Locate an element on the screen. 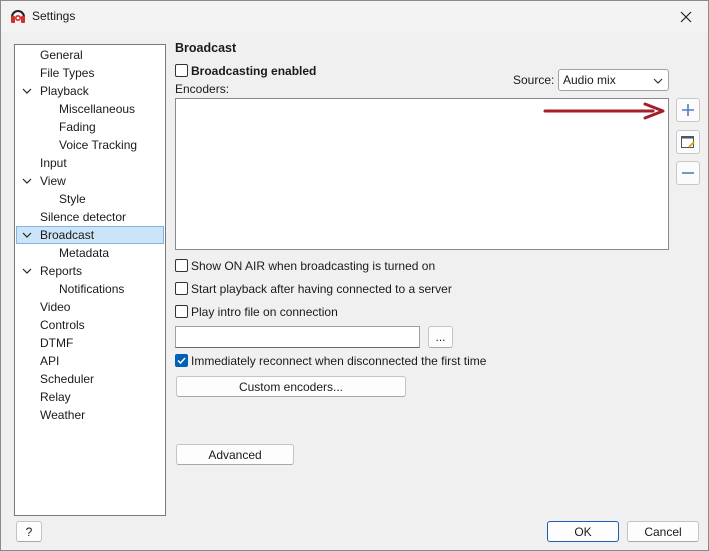  tree-item-scheduler: Scheduler is located at coordinates (90, 379).